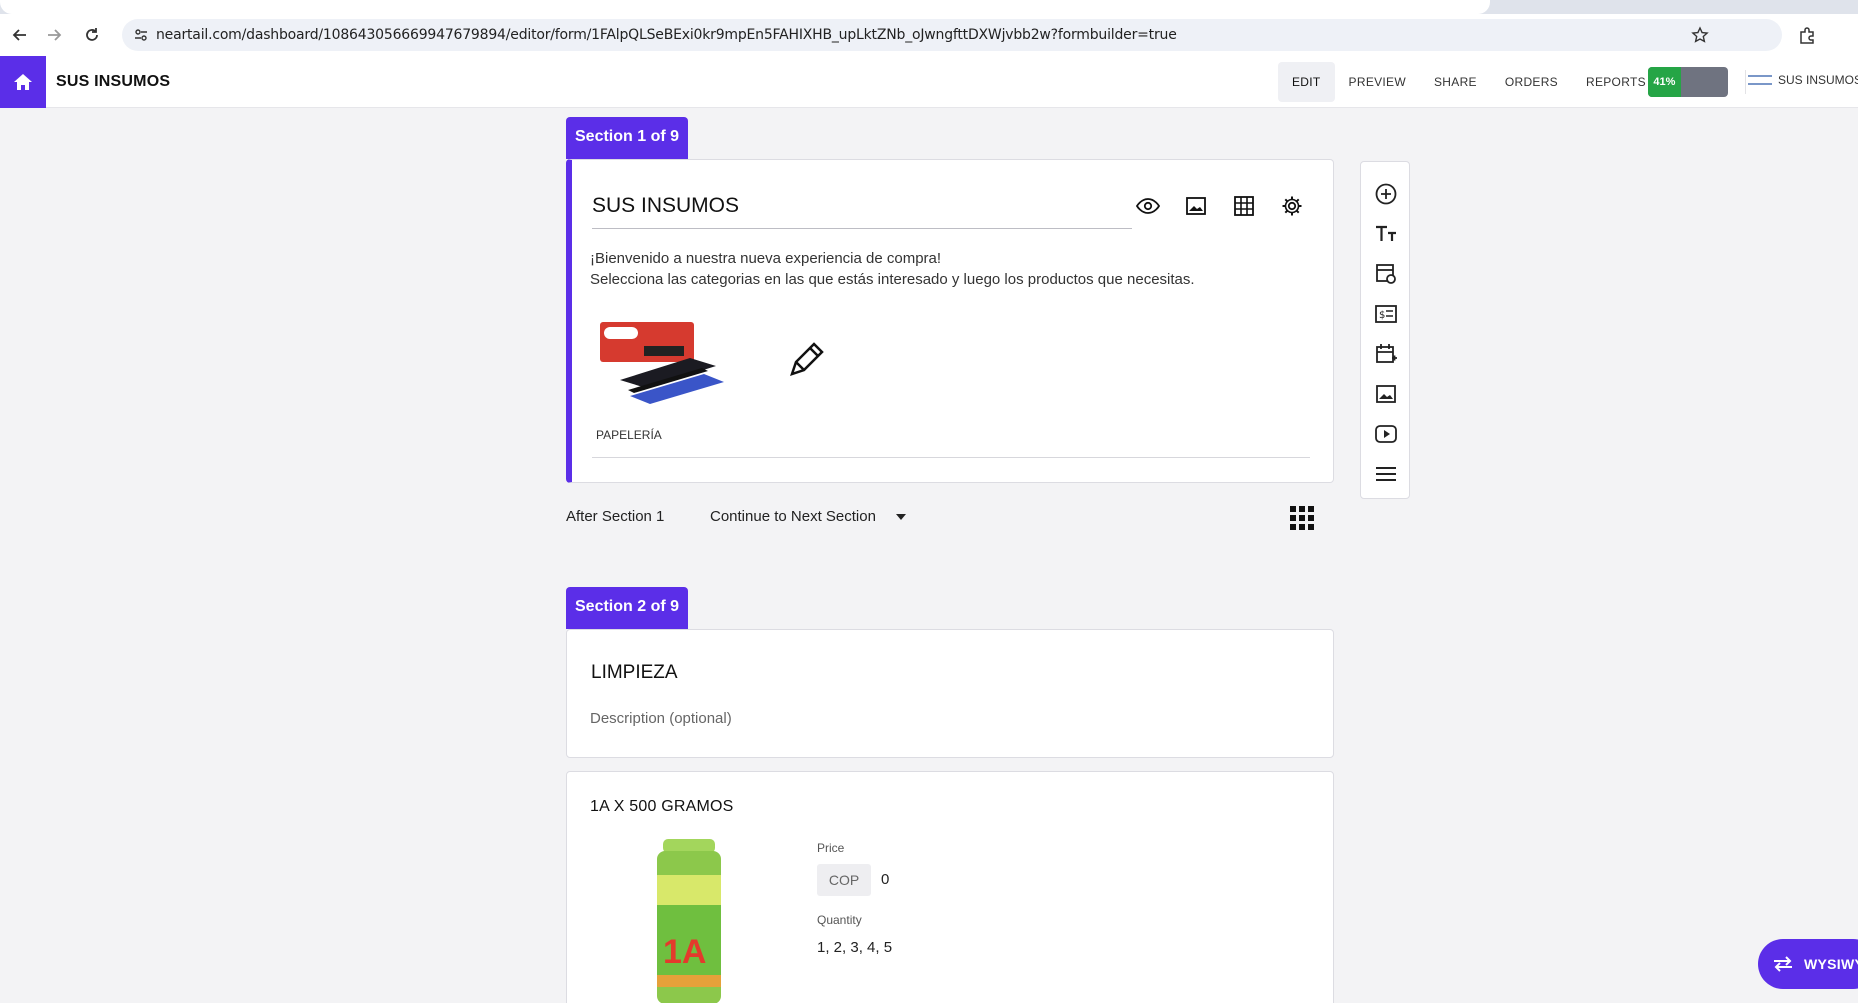  What do you see at coordinates (662, 807) in the screenshot?
I see `product-title: 1A X 500 GRAMOS` at bounding box center [662, 807].